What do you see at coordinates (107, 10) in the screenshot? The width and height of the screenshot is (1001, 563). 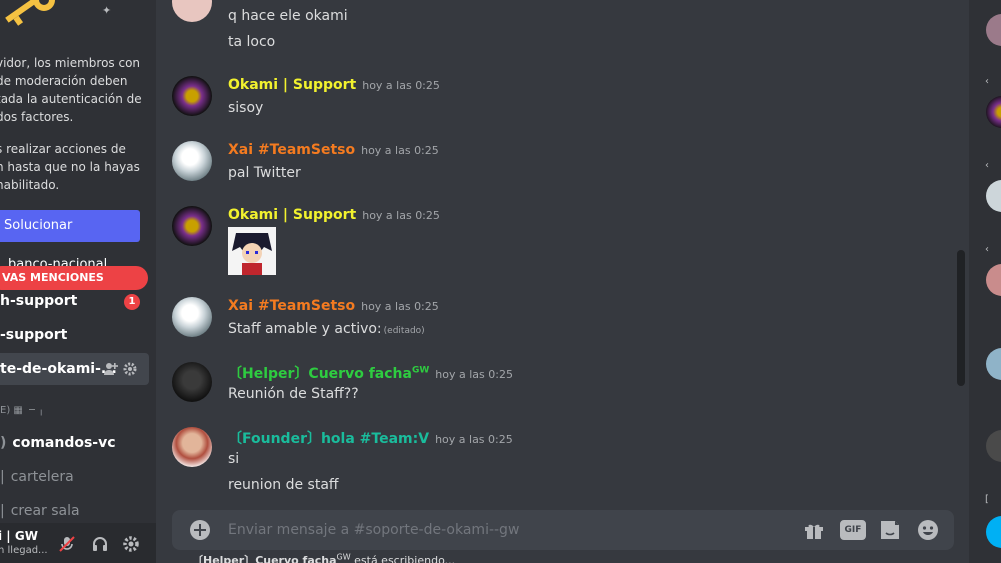 I see `sparkle-icon: ✦` at bounding box center [107, 10].